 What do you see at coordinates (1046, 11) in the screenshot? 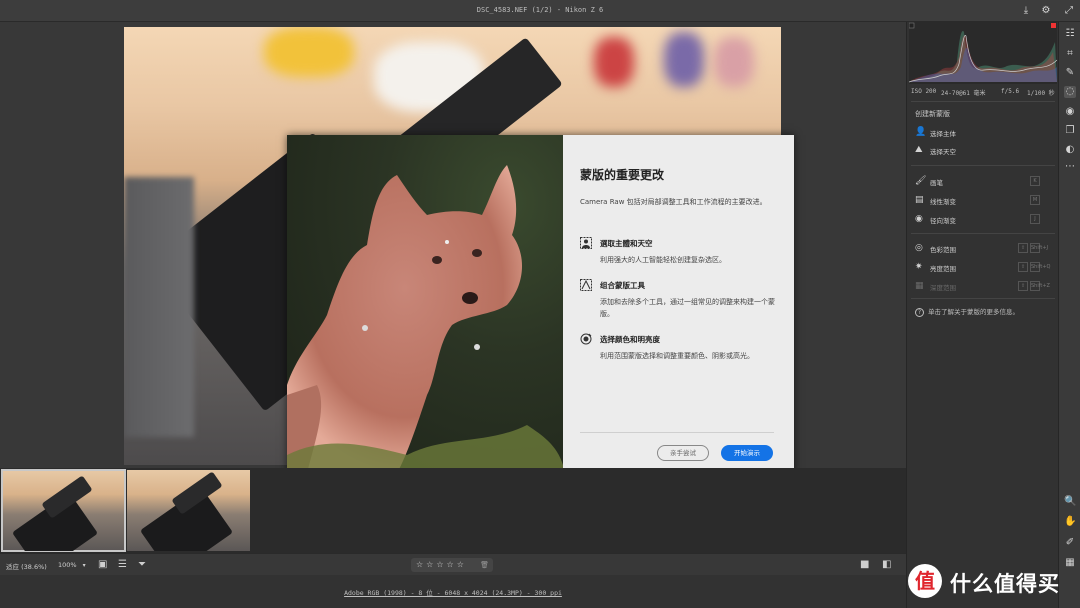
I see `gear-icon: ⚙` at bounding box center [1046, 11].